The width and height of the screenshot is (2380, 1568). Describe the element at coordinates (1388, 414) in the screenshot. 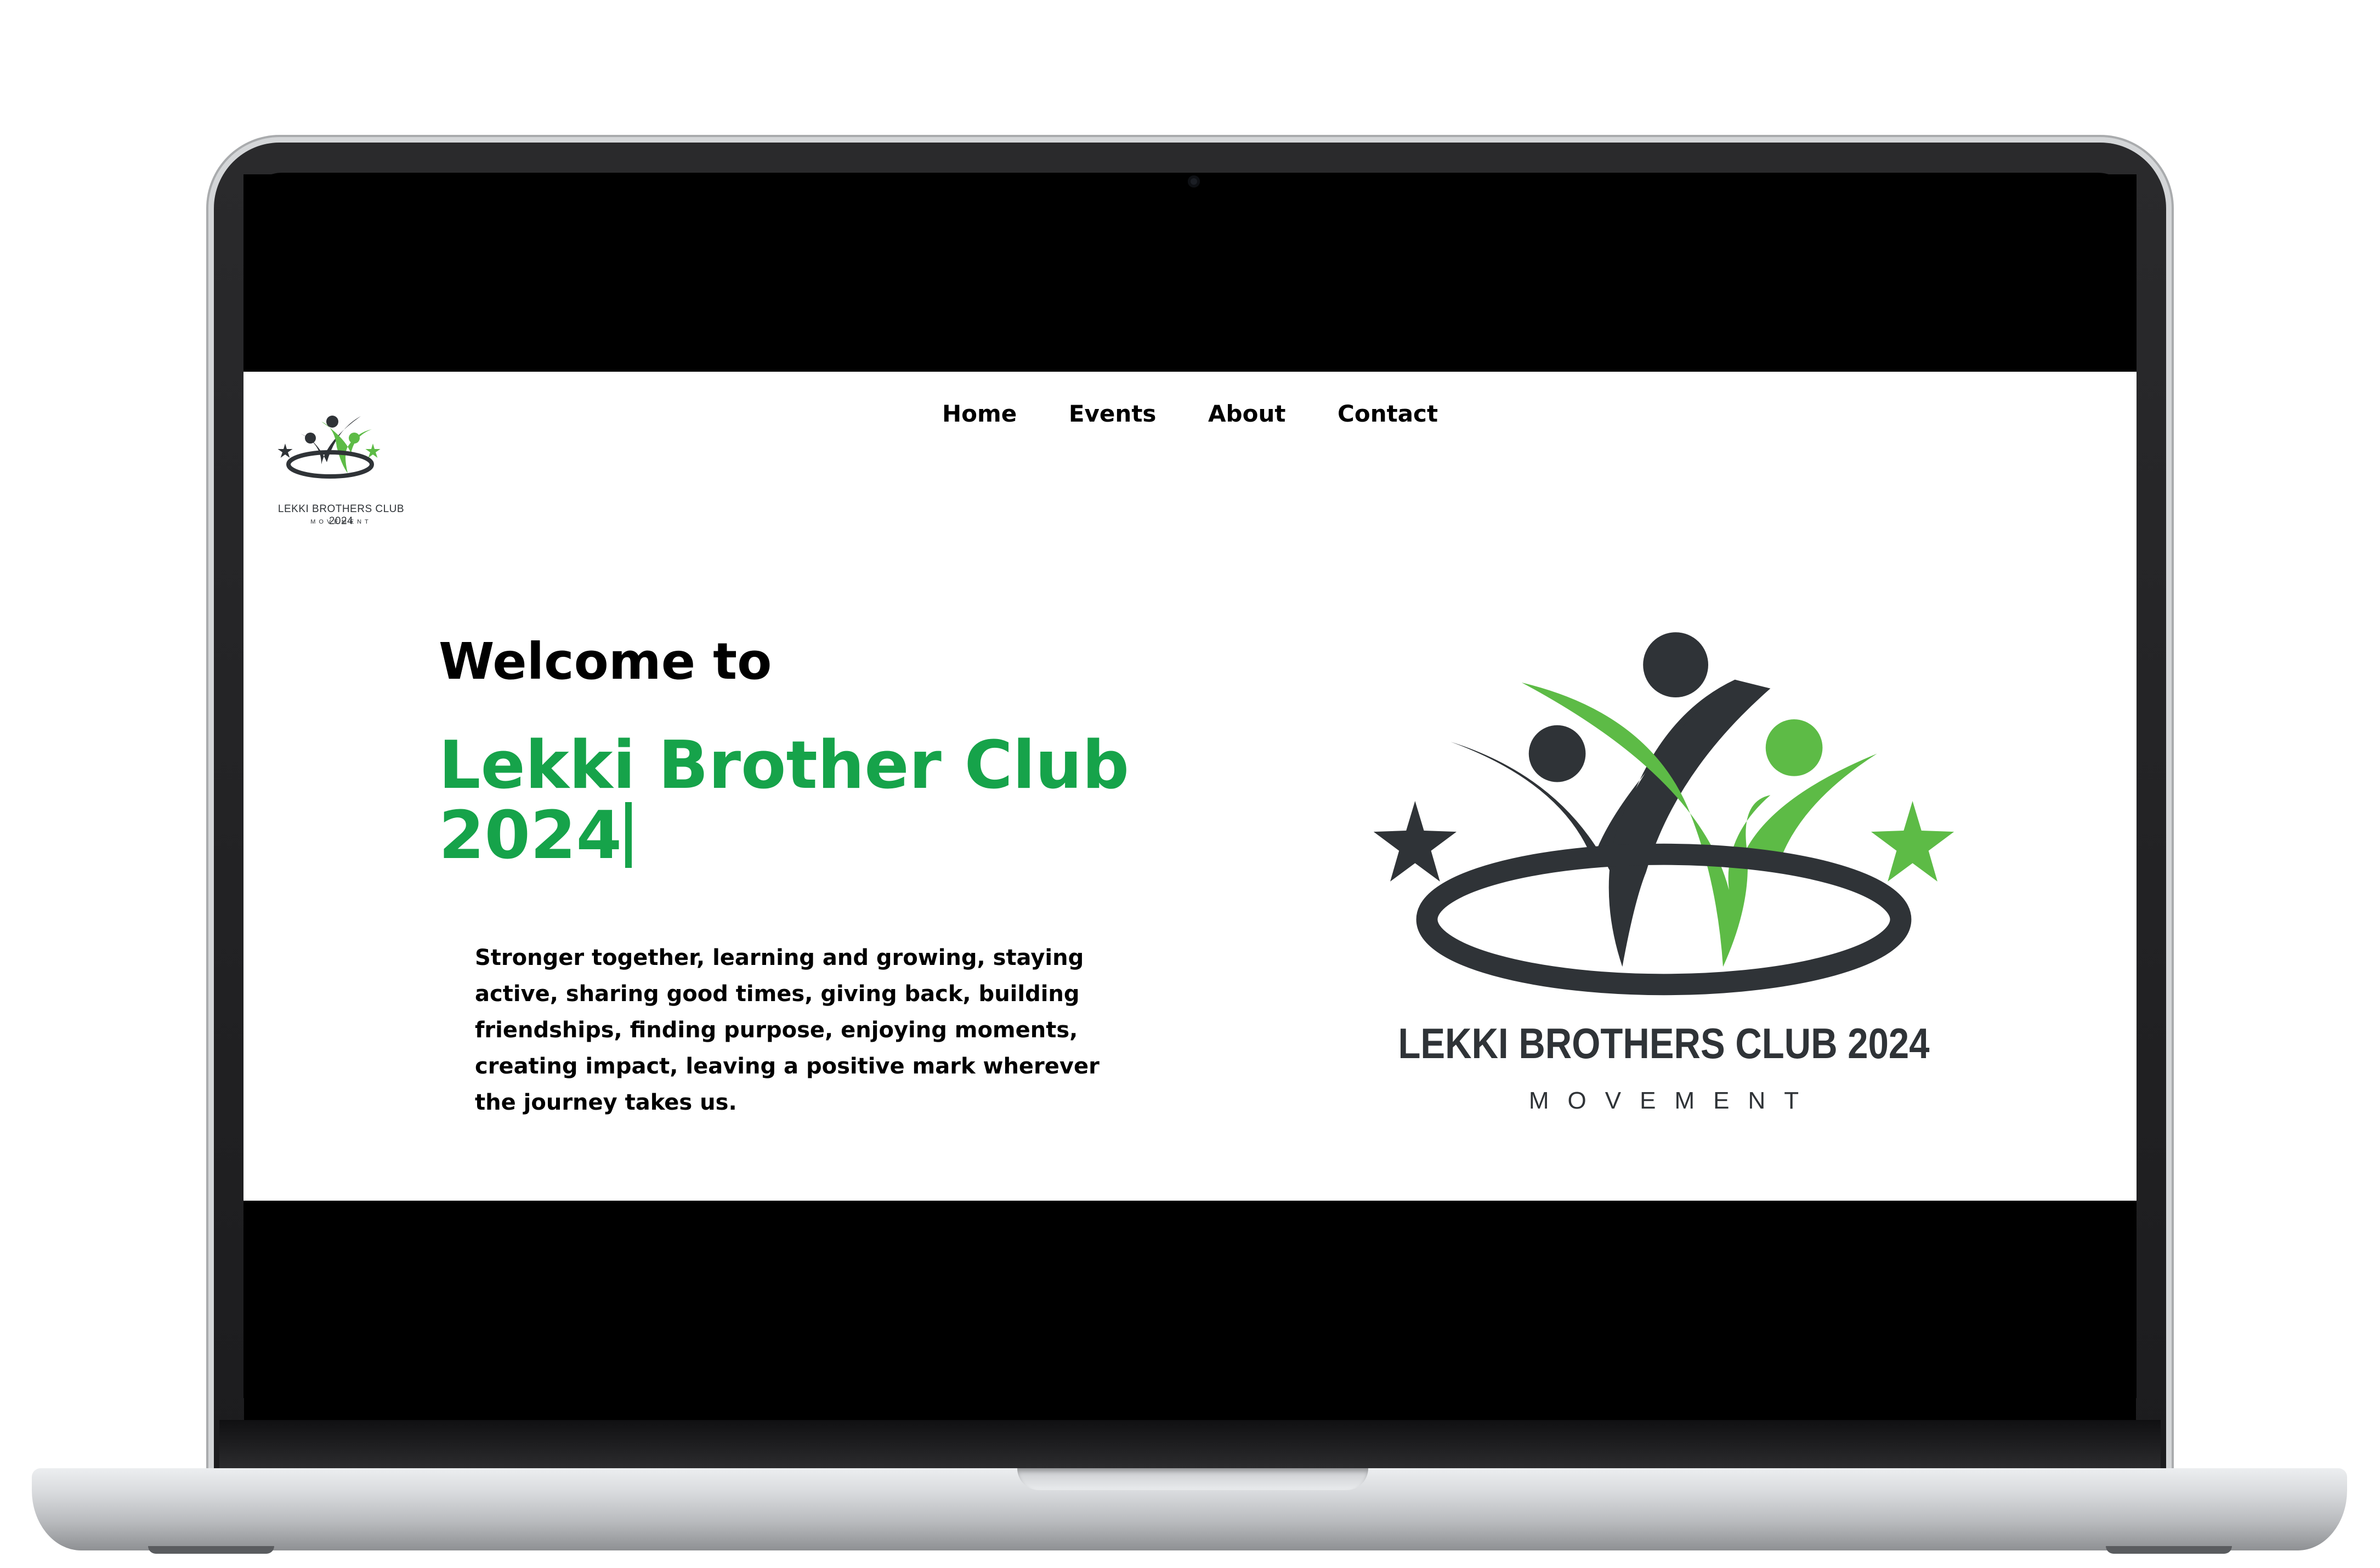

I see `nav-link-contact: Contact` at that location.